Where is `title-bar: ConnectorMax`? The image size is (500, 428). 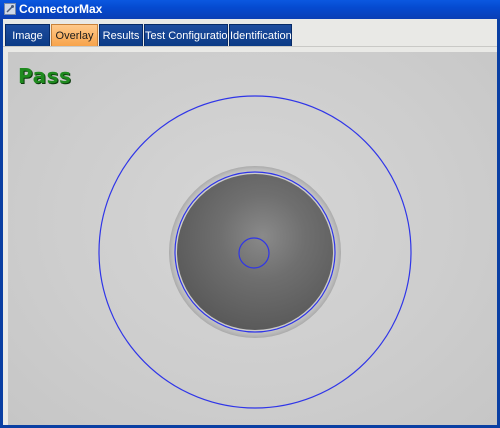
title-bar: ConnectorMax is located at coordinates (250, 9).